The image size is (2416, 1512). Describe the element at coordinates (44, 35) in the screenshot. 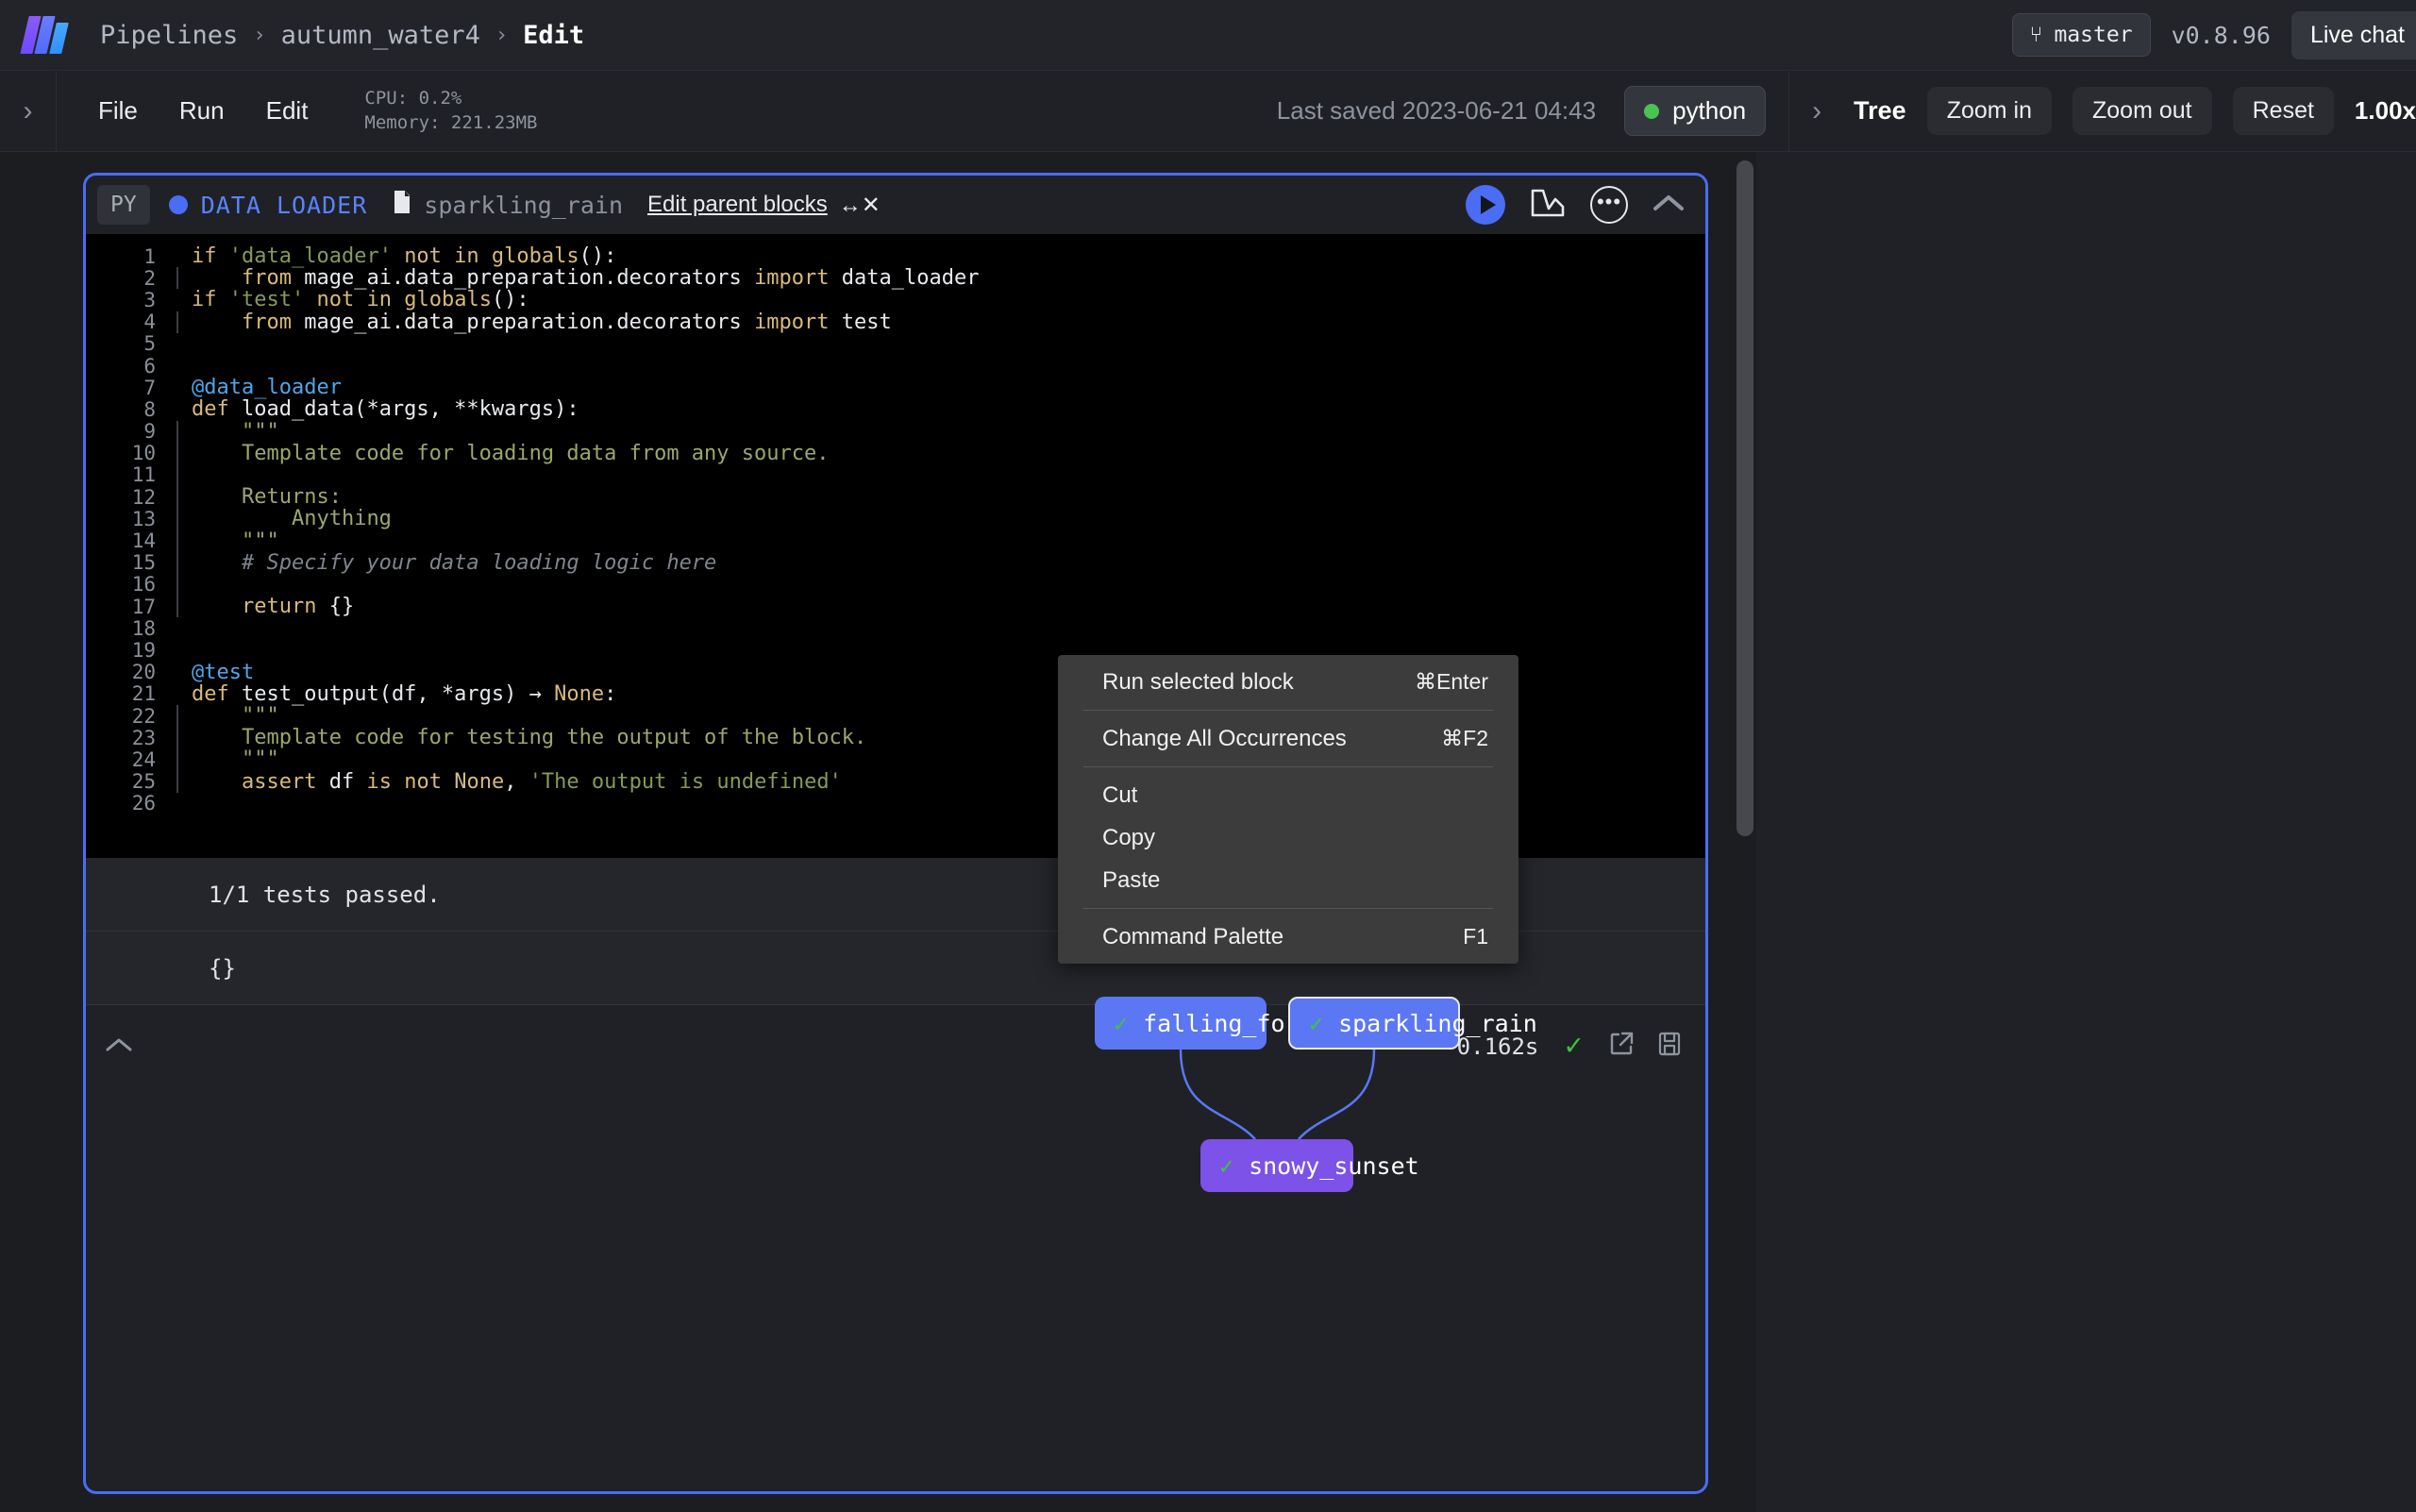

I see `mage-logo-icon` at that location.